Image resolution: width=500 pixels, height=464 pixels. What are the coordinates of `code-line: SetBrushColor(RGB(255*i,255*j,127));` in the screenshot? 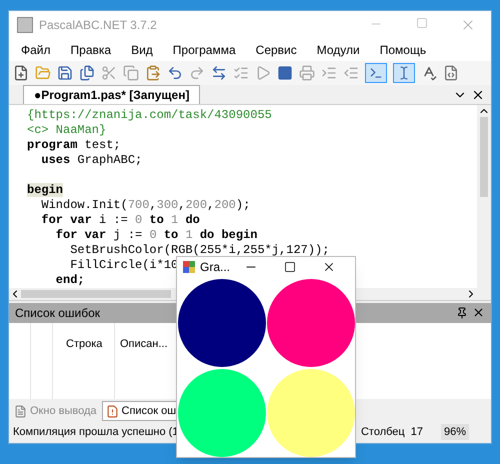 It's located at (199, 249).